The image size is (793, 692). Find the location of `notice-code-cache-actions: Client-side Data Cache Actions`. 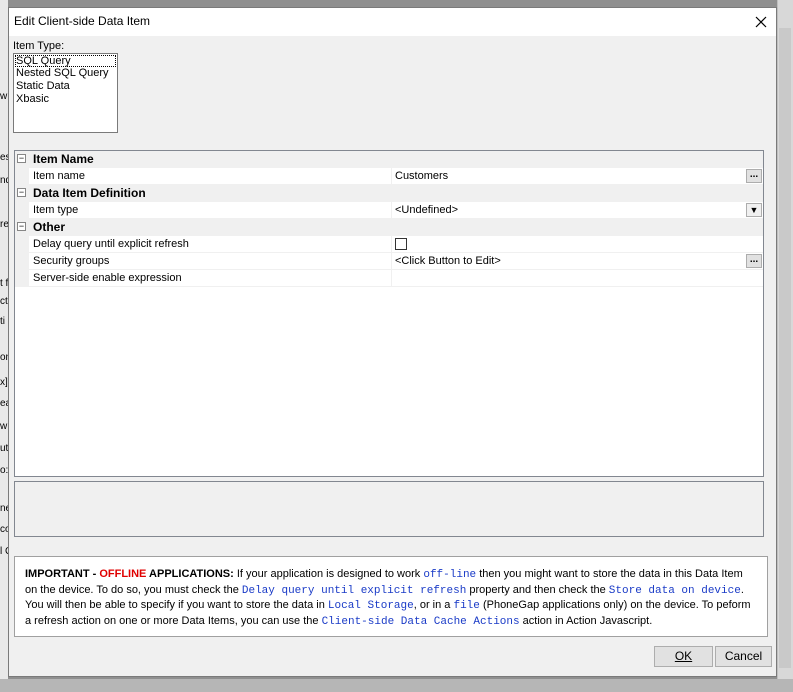

notice-code-cache-actions: Client-side Data Cache Actions is located at coordinates (420, 621).